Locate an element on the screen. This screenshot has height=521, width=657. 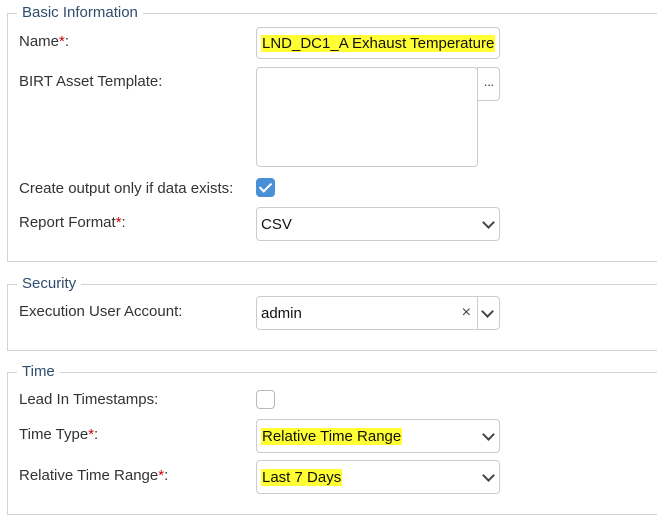
report-format-value: CSV is located at coordinates (276, 224).